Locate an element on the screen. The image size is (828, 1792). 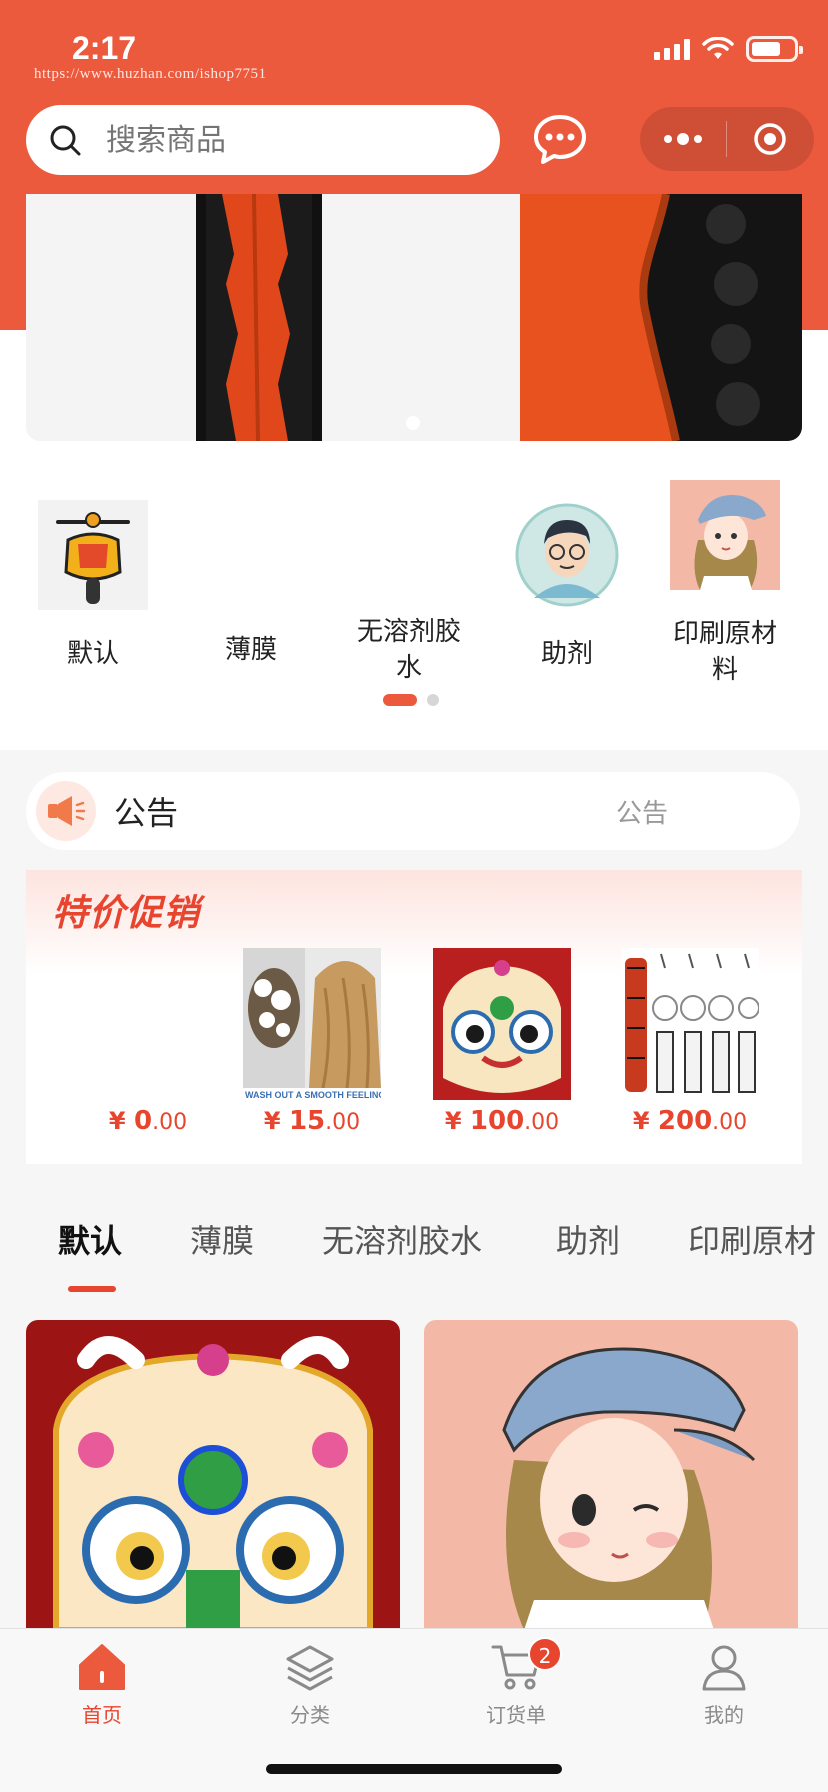
product-image-girl is located at coordinates (611, 1475).